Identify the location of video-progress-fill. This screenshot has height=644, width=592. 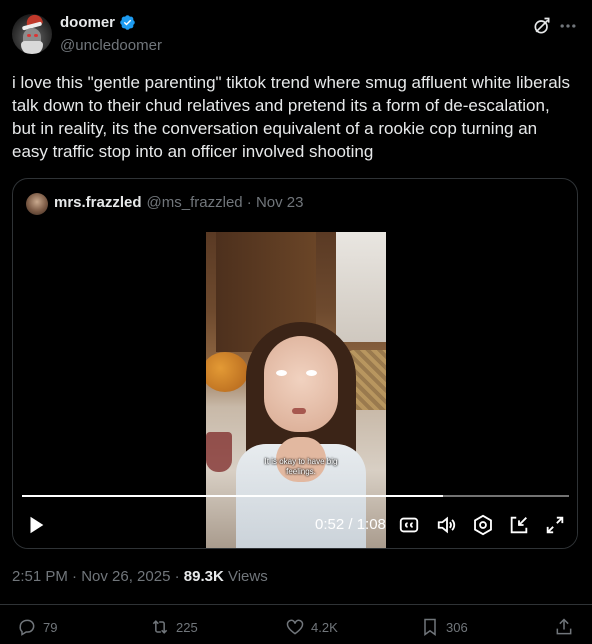
(232, 496).